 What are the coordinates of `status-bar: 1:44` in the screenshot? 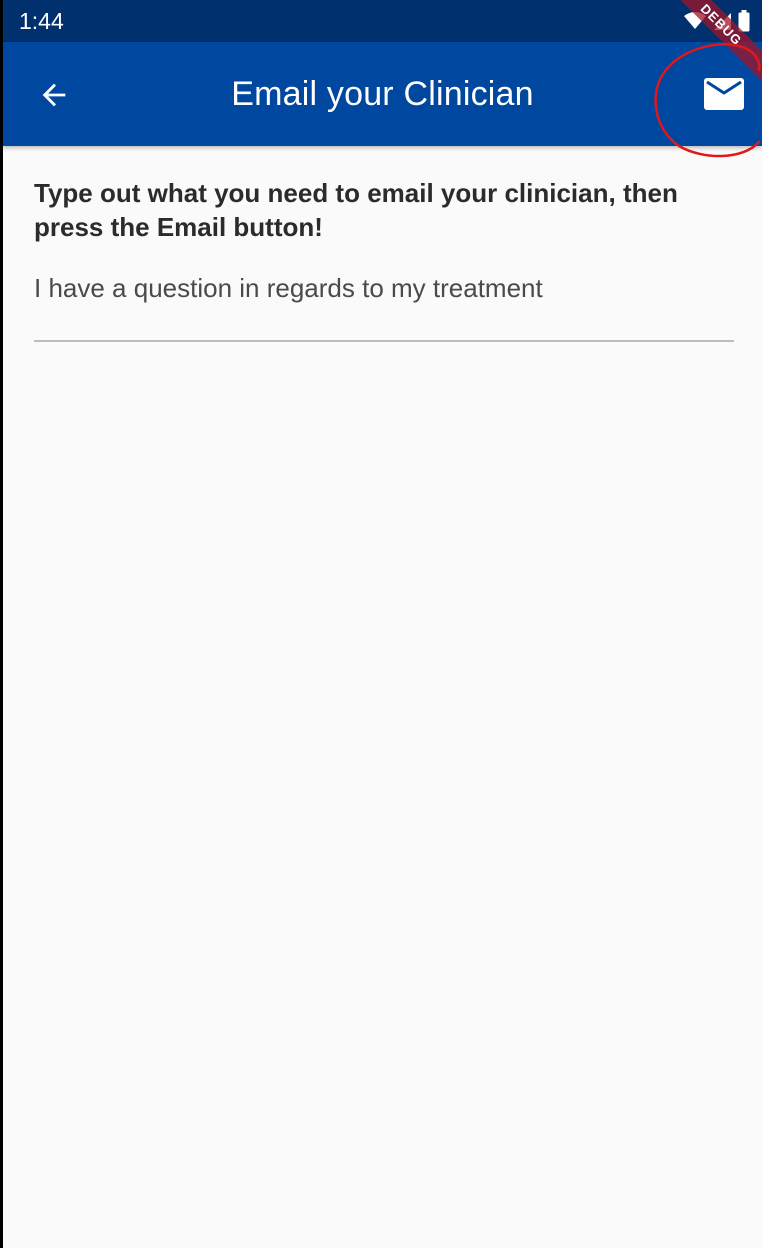 It's located at (382, 21).